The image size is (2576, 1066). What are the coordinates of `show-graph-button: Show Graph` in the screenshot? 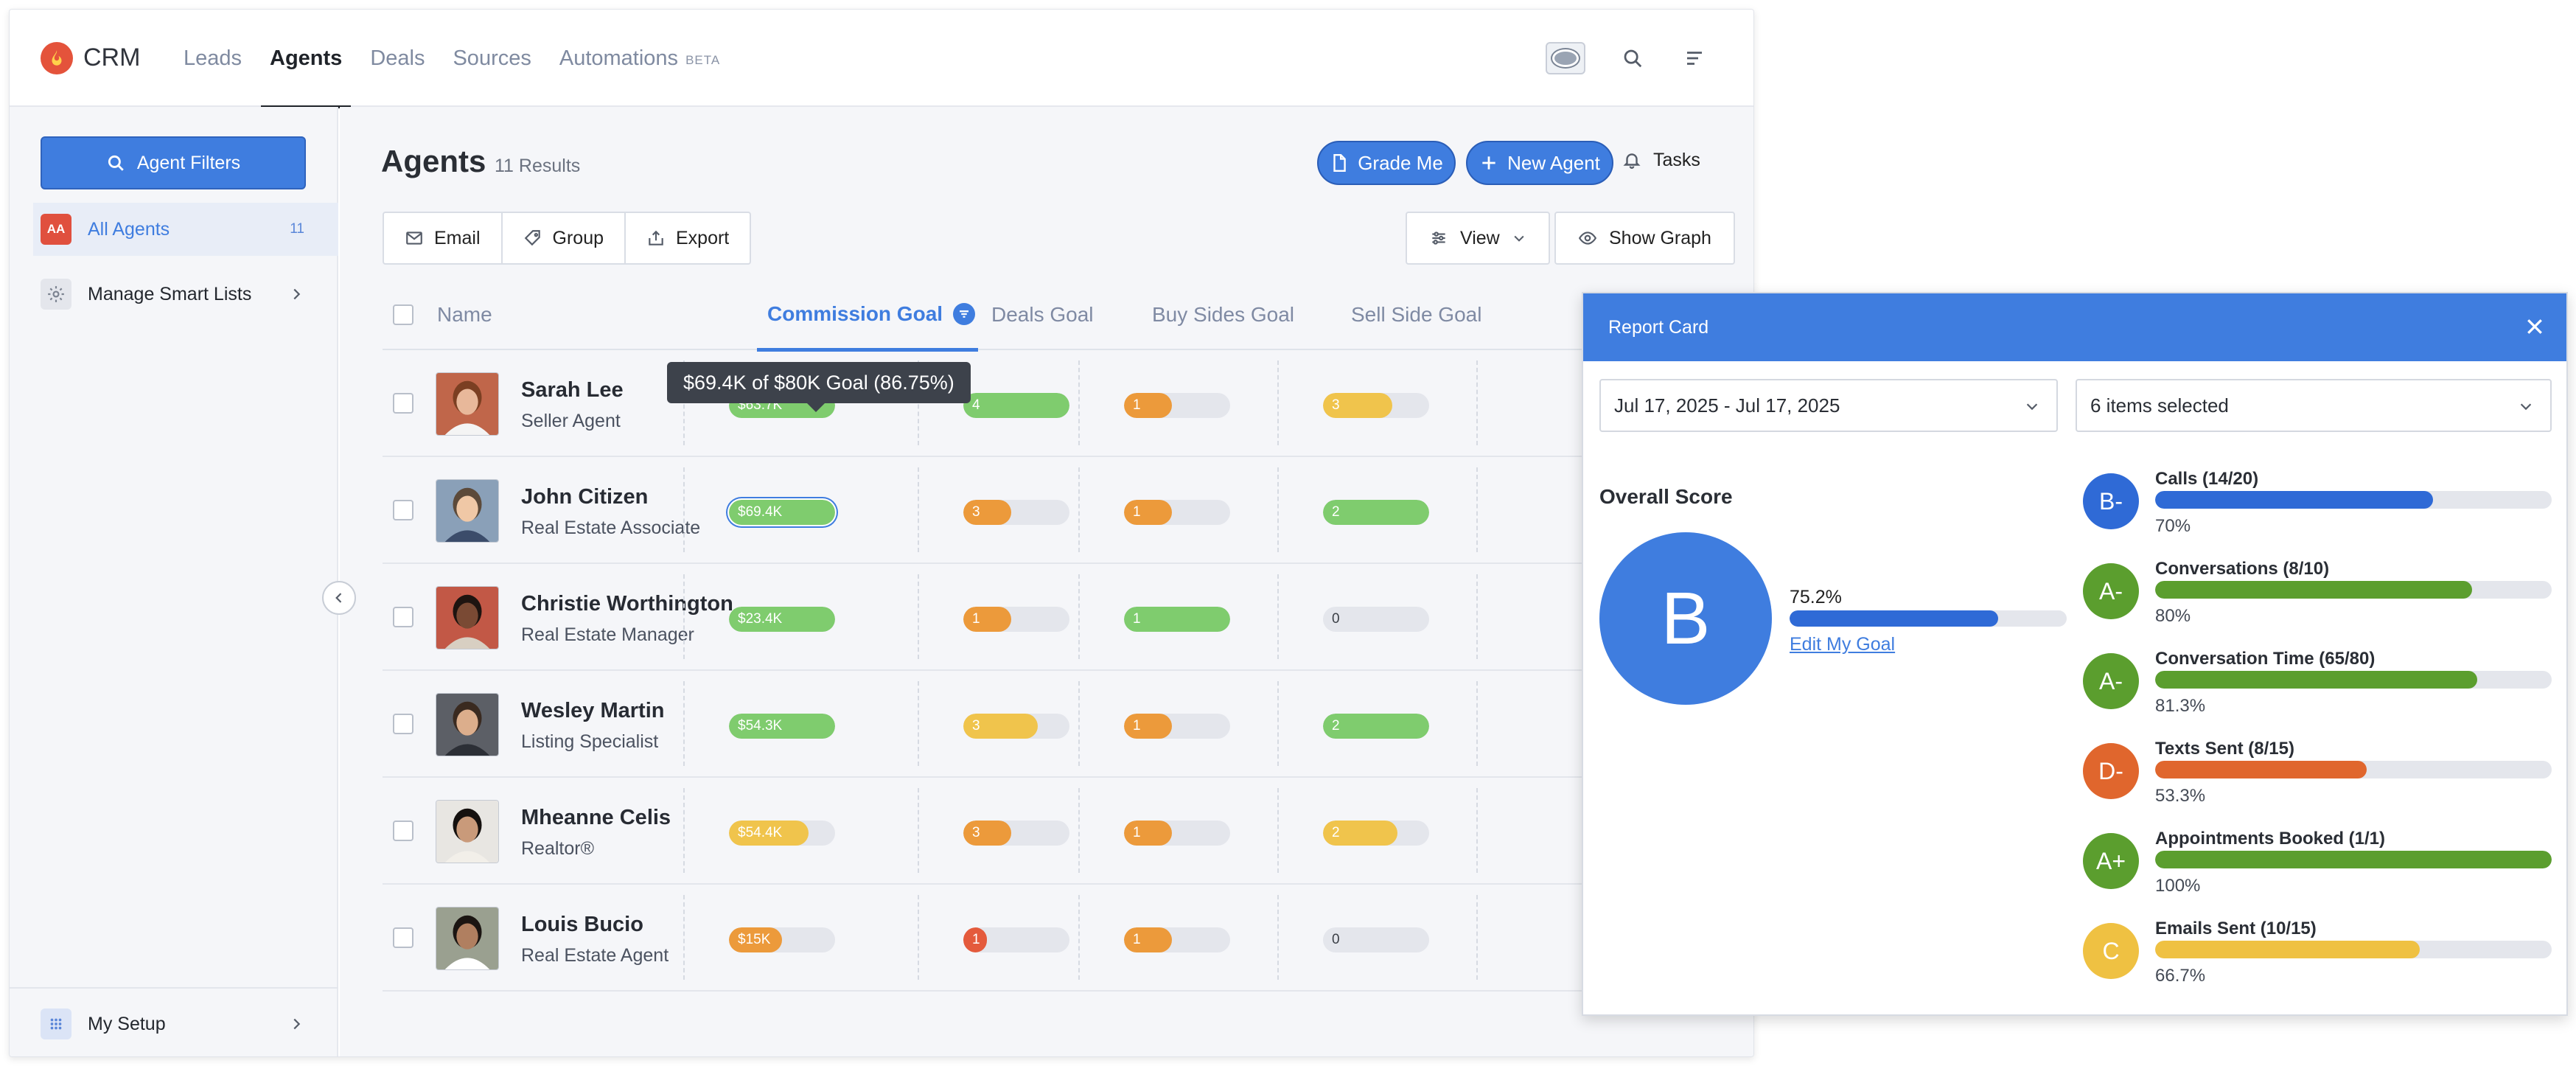 It's located at (1645, 239).